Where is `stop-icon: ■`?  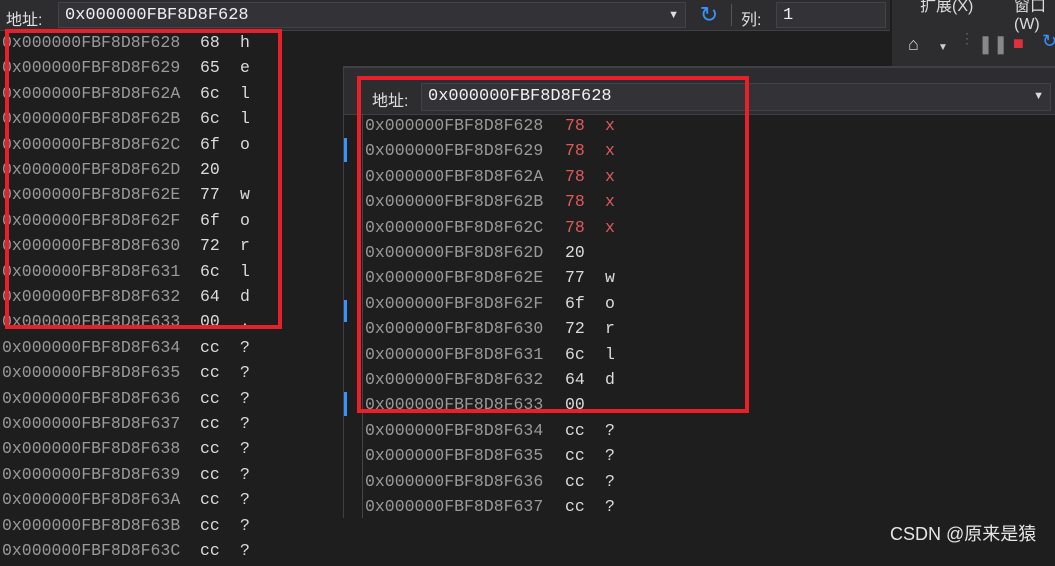 stop-icon: ■ is located at coordinates (1018, 43).